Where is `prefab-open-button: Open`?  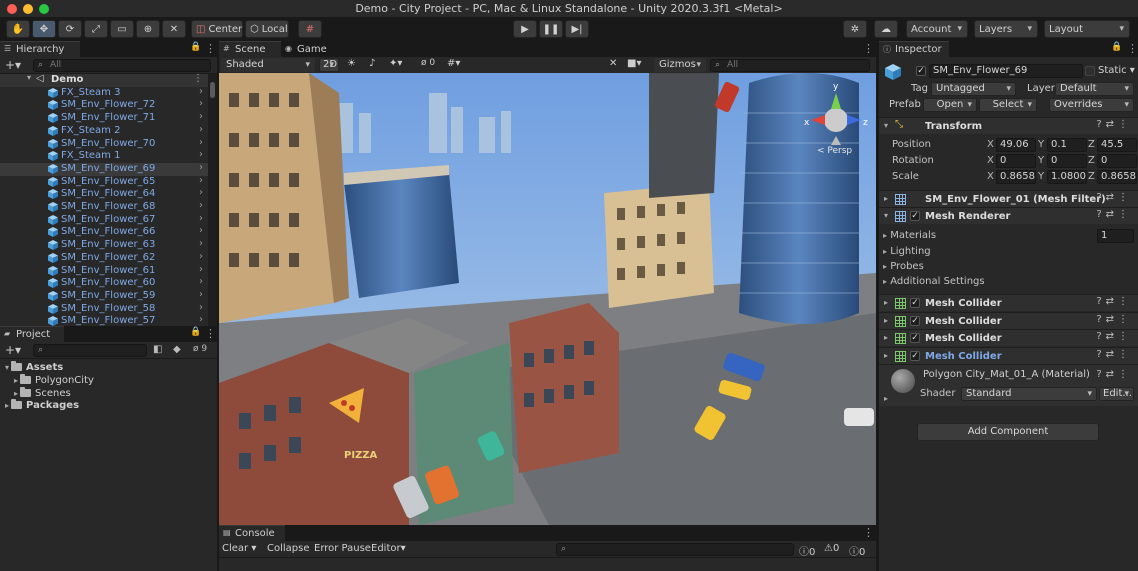 prefab-open-button: Open is located at coordinates (950, 105).